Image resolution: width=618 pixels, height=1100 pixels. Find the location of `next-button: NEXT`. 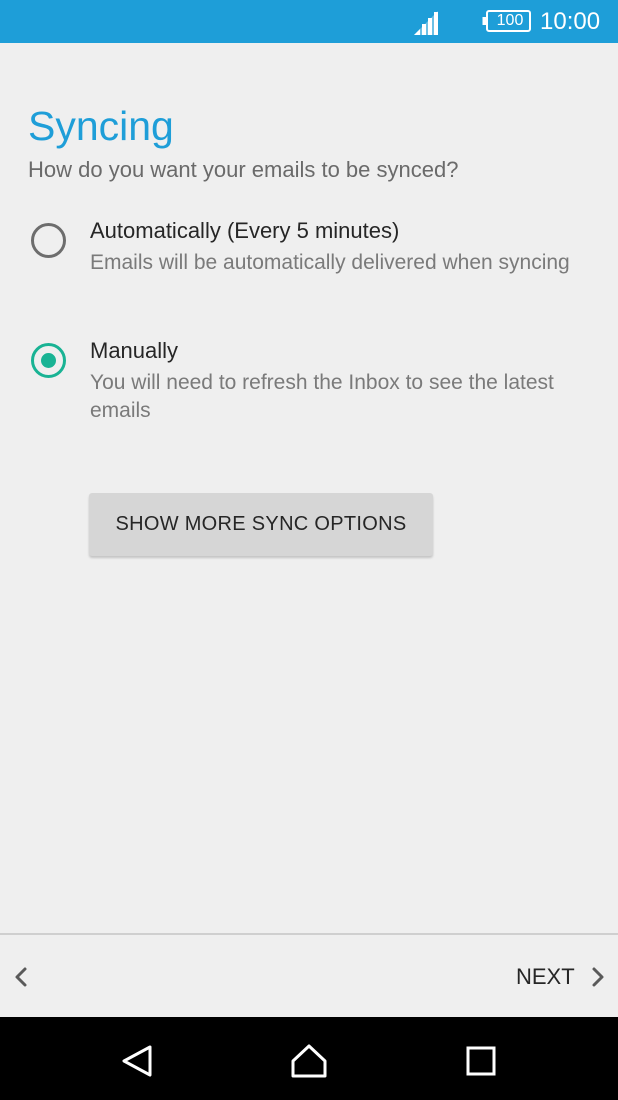

next-button: NEXT is located at coordinates (560, 977).